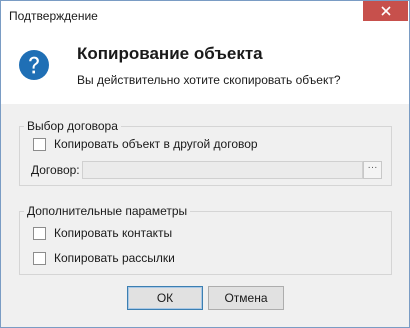 The image size is (410, 328). Describe the element at coordinates (170, 53) in the screenshot. I see `dialog-heading: Копирование объекта` at that location.